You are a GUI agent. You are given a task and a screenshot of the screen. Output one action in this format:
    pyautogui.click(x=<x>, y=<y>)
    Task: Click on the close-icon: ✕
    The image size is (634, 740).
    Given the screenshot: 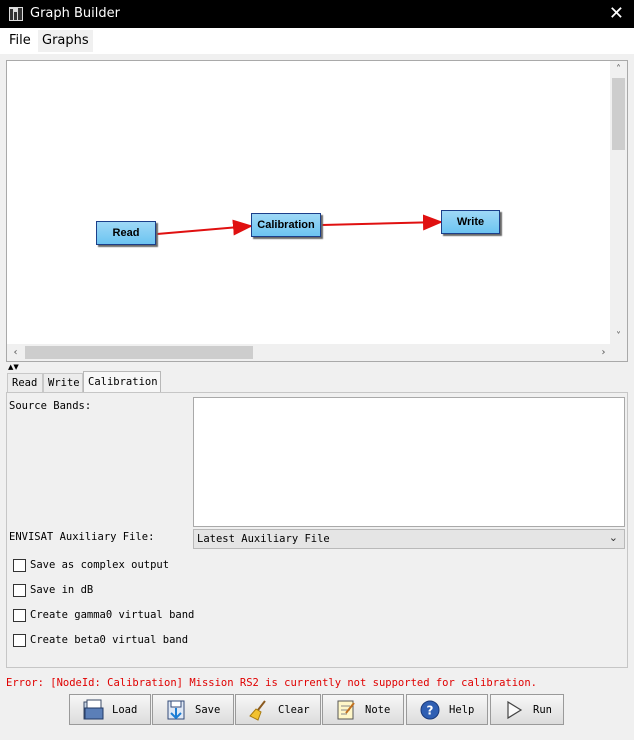 What is the action you would take?
    pyautogui.click(x=616, y=13)
    